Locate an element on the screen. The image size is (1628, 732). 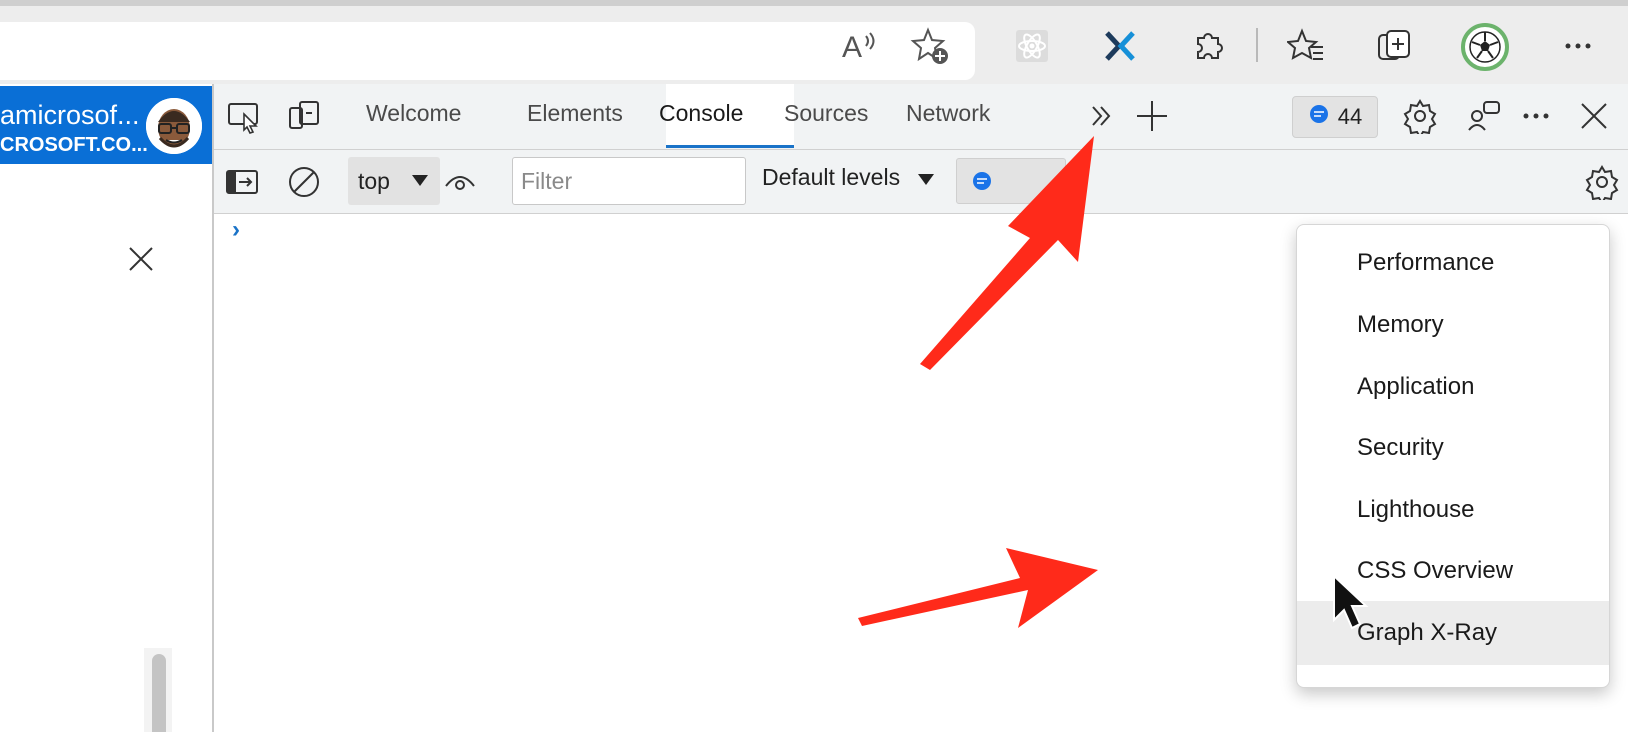
menu-item-security: Security is located at coordinates (1453, 448).